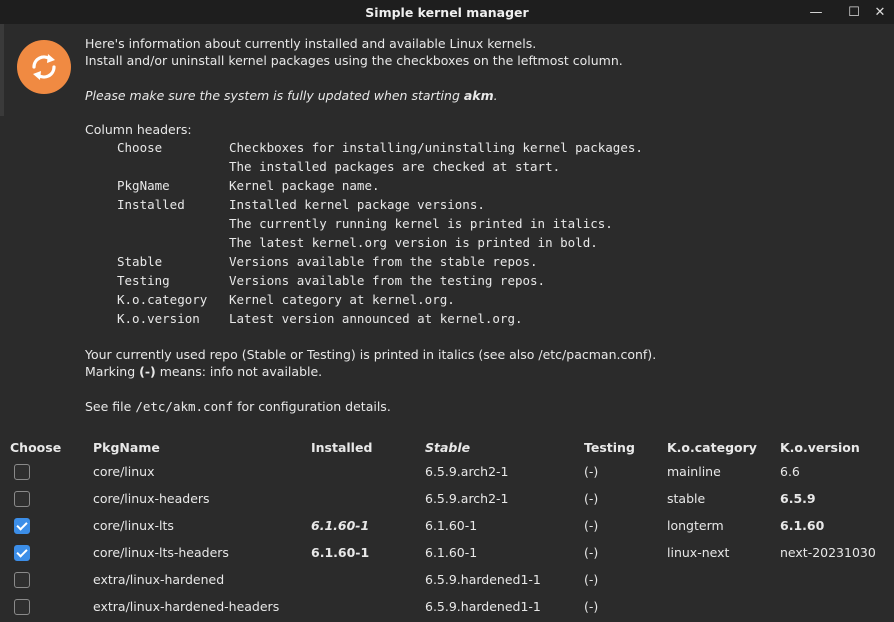  Describe the element at coordinates (143, 280) in the screenshot. I see `legend-key: Testing` at that location.